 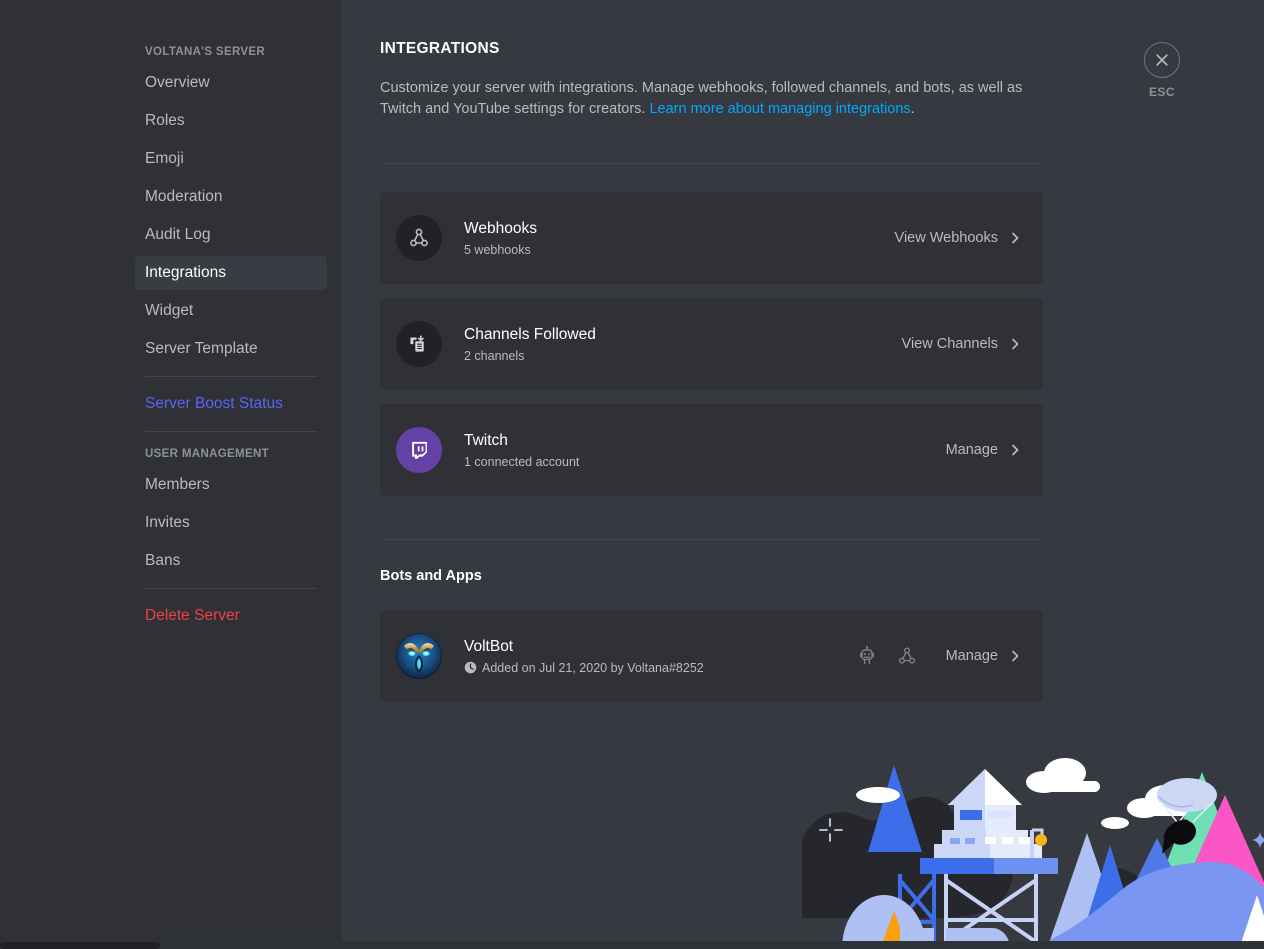 What do you see at coordinates (231, 83) in the screenshot?
I see `sidebar-item-overview: Overview` at bounding box center [231, 83].